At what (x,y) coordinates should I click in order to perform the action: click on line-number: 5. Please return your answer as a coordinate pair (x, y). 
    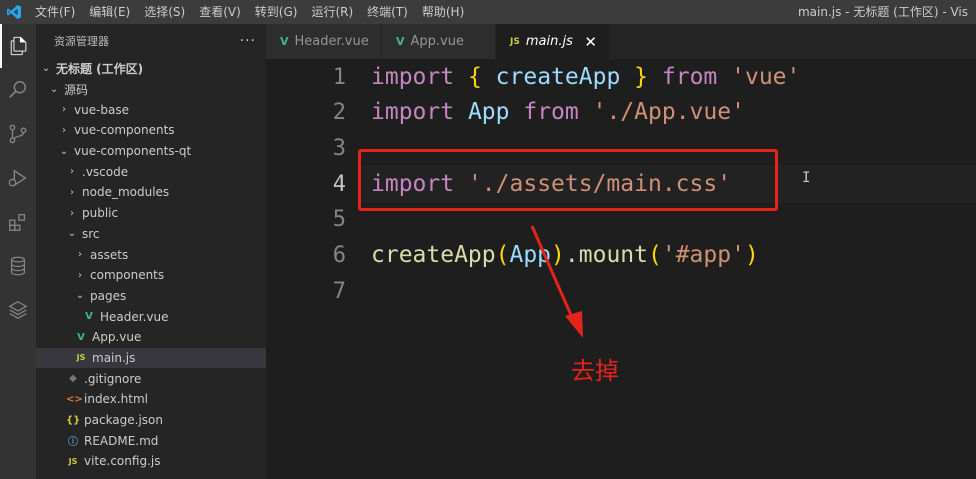
    Looking at the image, I should click on (339, 219).